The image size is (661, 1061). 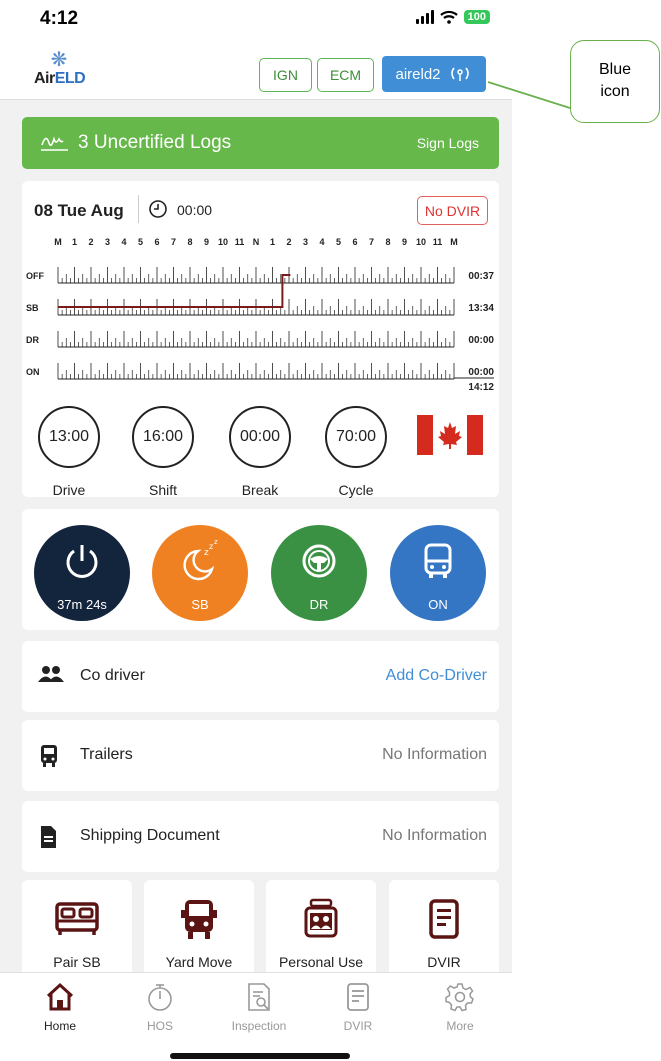 What do you see at coordinates (358, 997) in the screenshot?
I see `dvir-icon` at bounding box center [358, 997].